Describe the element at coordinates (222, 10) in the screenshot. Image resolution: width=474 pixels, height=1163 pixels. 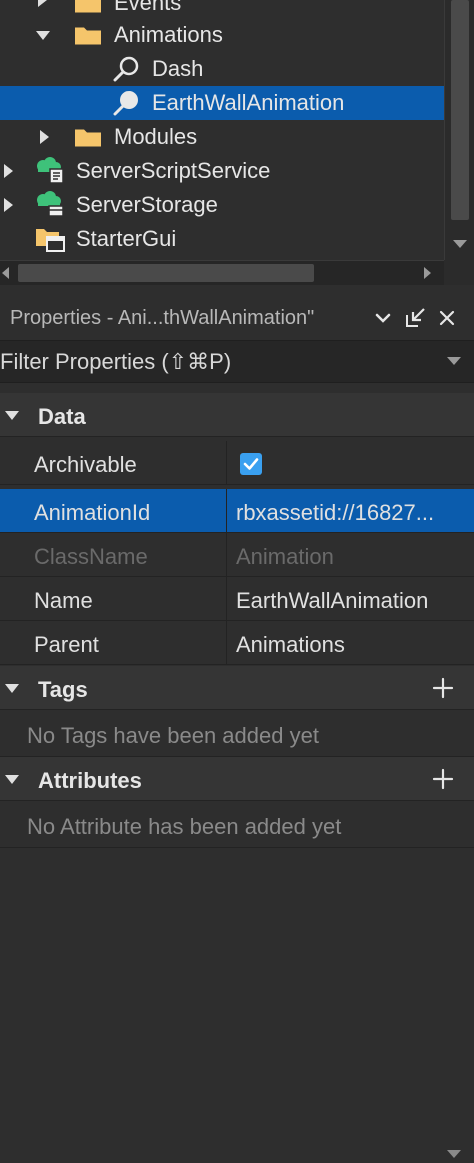
I see `tree-item-events: Events` at that location.